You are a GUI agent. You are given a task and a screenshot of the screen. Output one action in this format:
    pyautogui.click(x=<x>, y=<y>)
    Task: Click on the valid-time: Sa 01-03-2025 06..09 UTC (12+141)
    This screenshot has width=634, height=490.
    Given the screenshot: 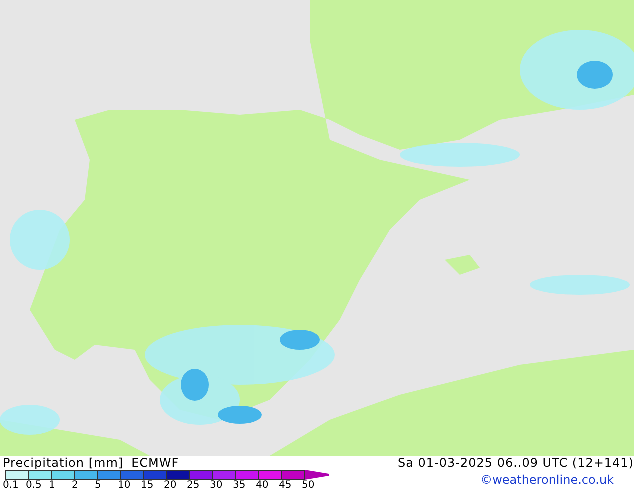 What is the action you would take?
    pyautogui.click(x=516, y=463)
    